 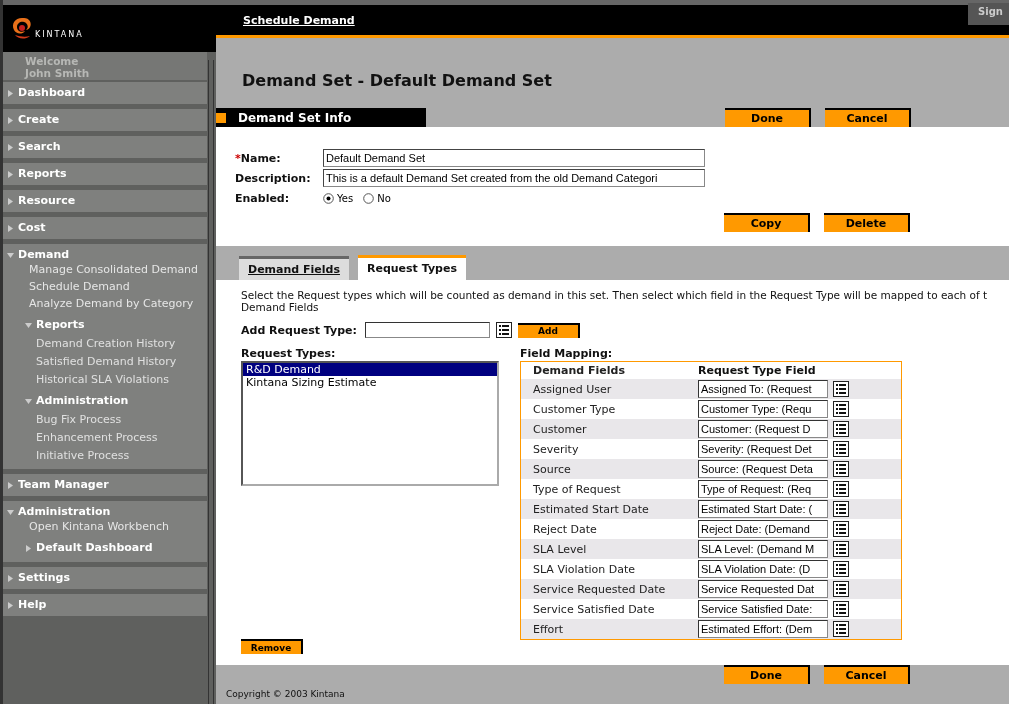 What do you see at coordinates (763, 589) in the screenshot?
I see `input-field: Service Requested Dat` at bounding box center [763, 589].